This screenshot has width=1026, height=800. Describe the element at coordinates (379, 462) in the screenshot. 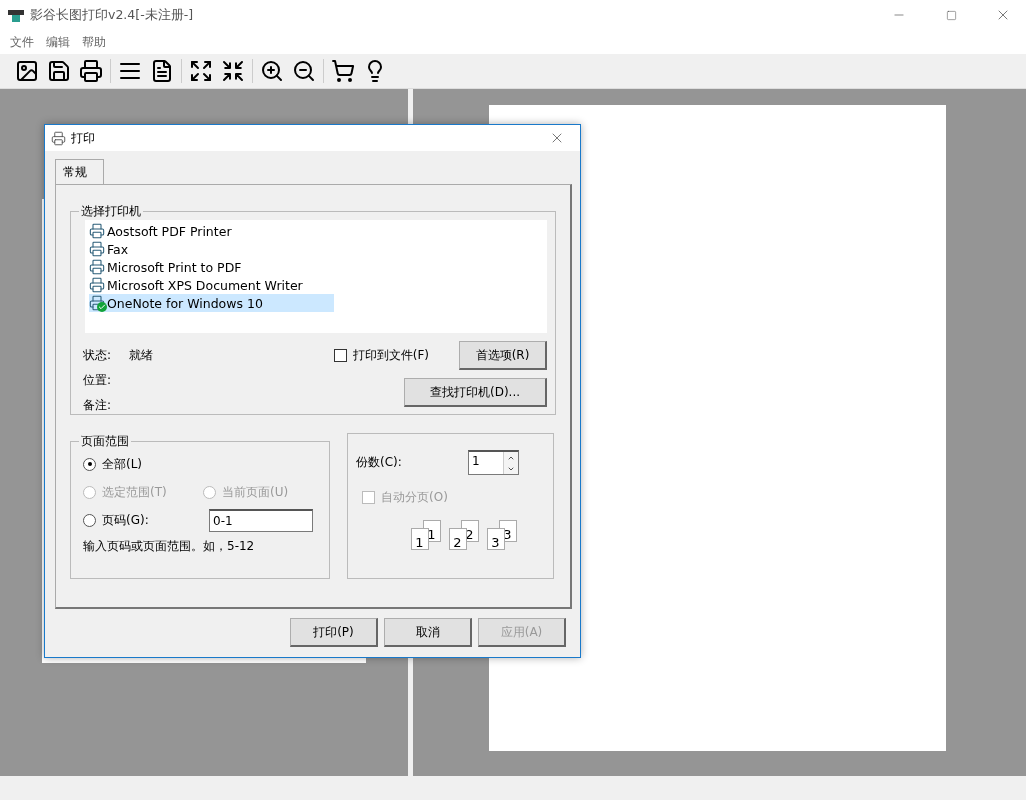

I see `copies-label: 份数(C):` at that location.